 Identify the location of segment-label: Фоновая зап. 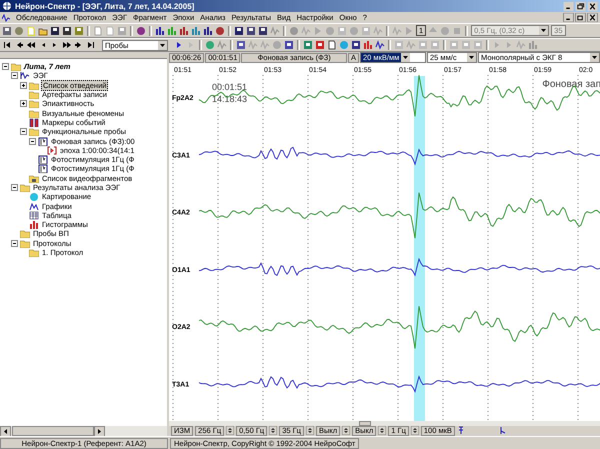
(571, 84).